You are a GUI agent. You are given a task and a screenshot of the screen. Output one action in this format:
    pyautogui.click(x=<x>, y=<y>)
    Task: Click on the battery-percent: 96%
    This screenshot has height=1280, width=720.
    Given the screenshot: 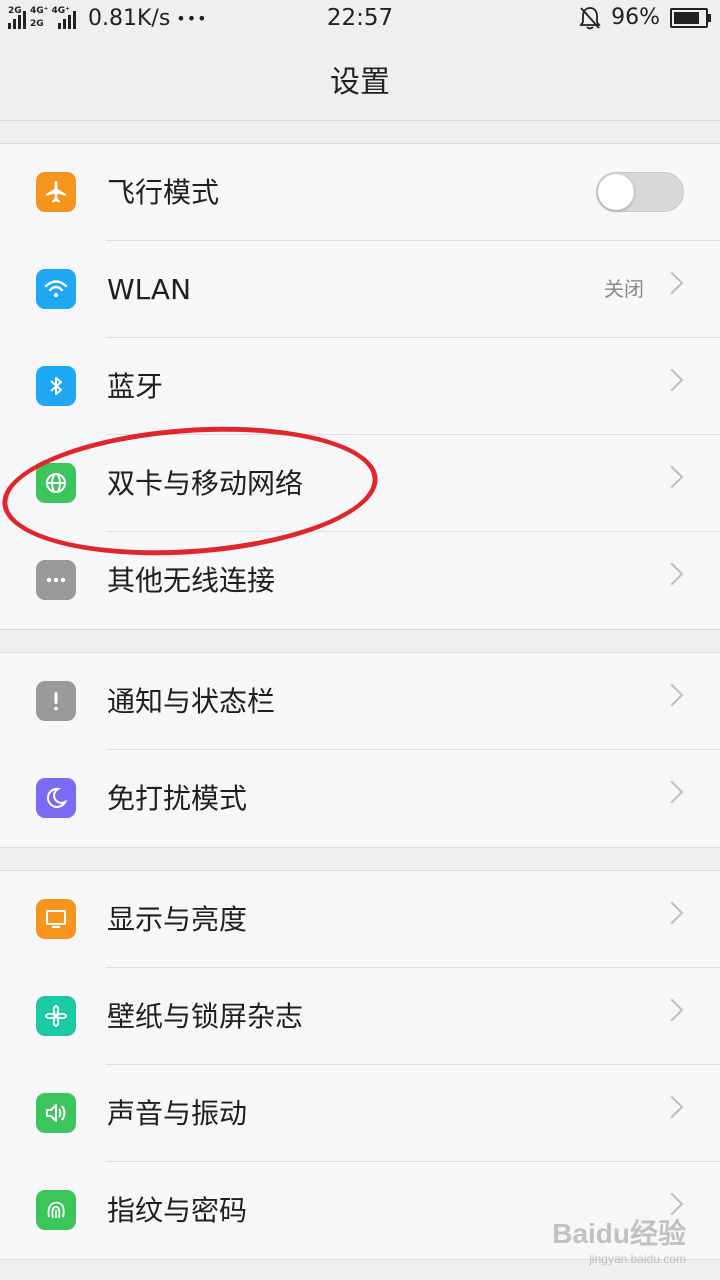 What is the action you would take?
    pyautogui.click(x=635, y=17)
    